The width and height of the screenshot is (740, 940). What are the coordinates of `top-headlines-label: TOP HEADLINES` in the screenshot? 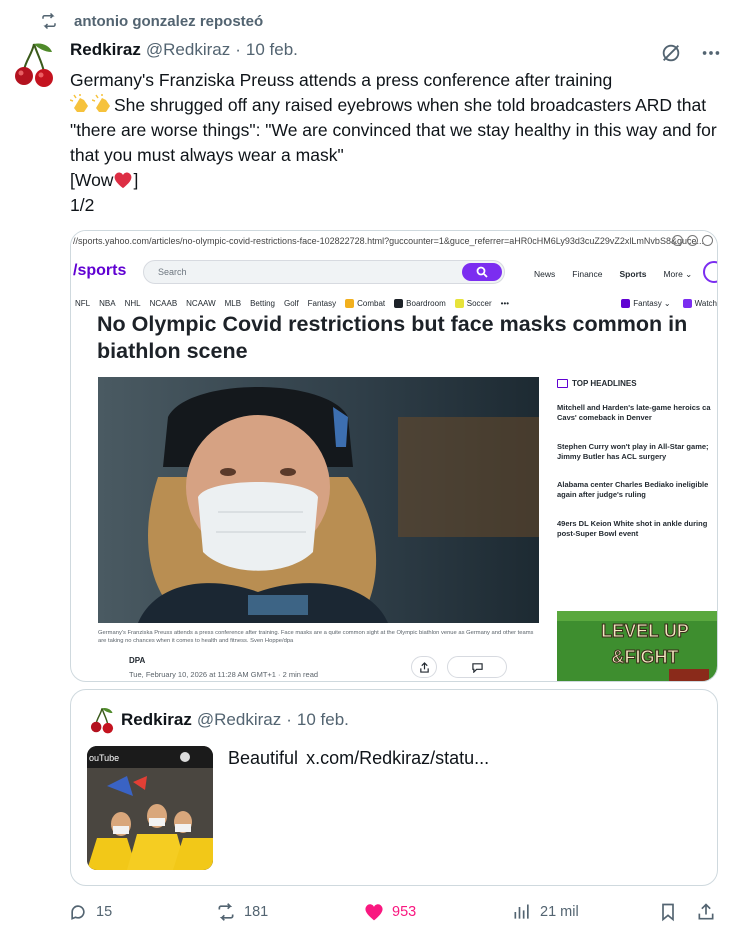 It's located at (604, 383).